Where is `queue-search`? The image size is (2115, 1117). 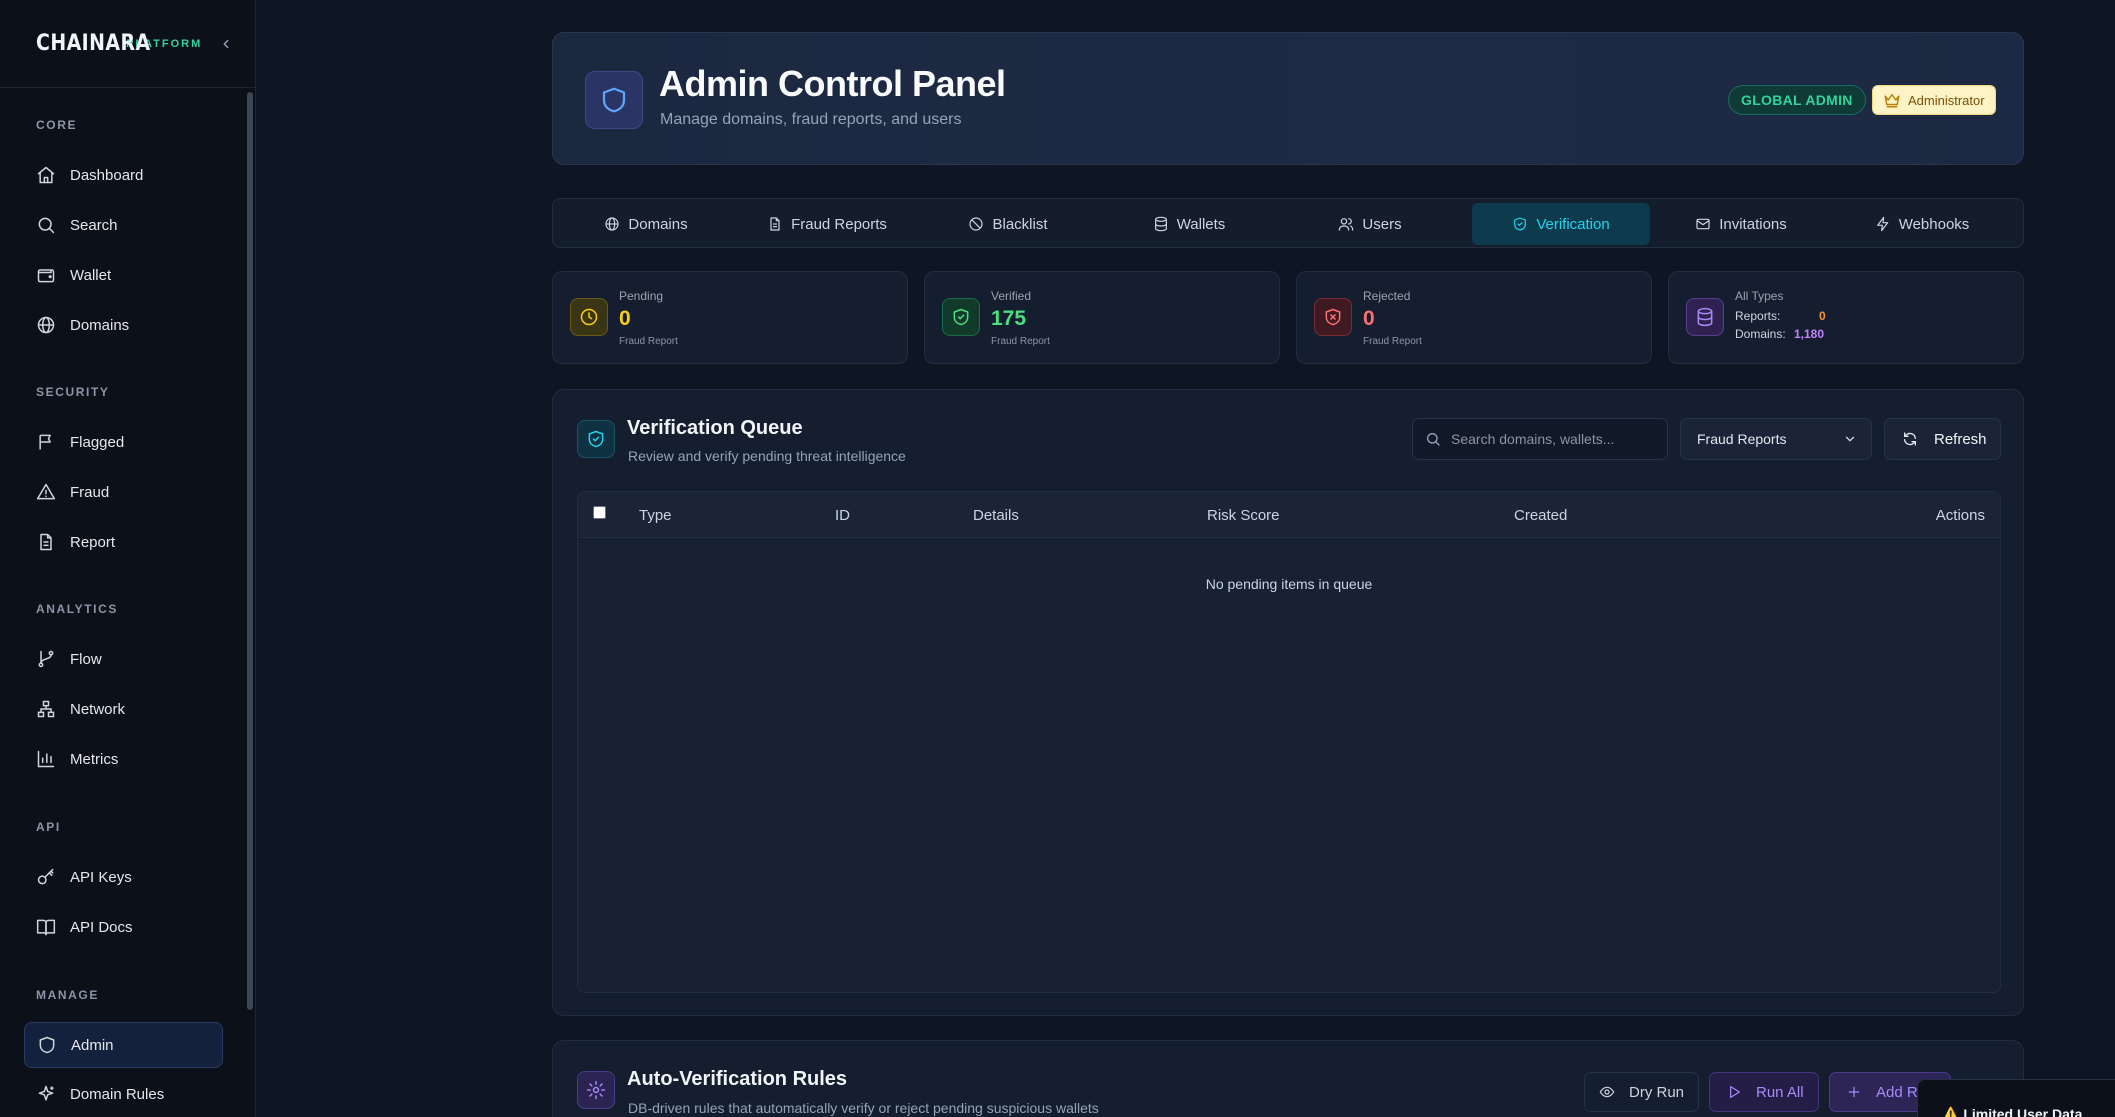 queue-search is located at coordinates (1540, 439).